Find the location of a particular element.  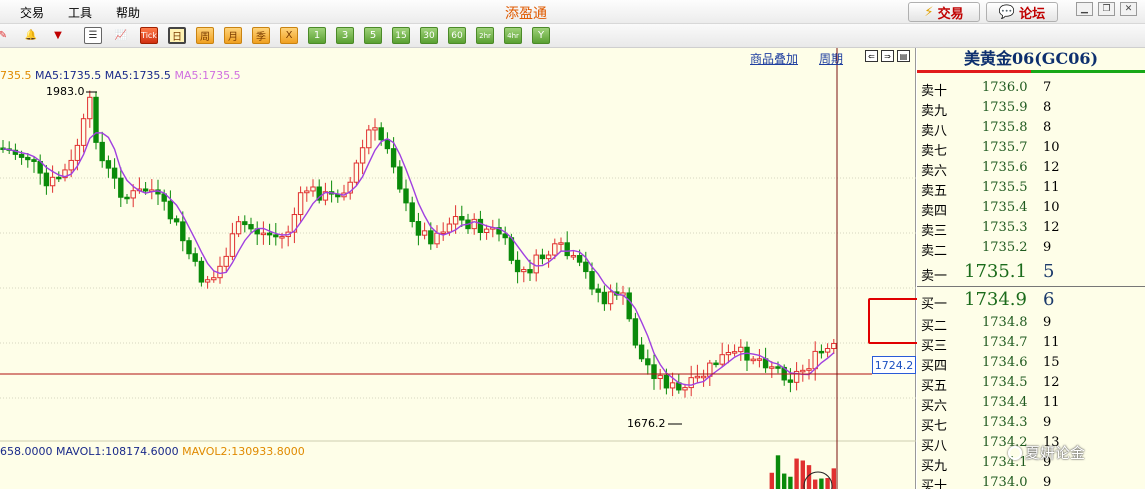

ask-row: 卖五 1735.5 11 is located at coordinates (1031, 188).